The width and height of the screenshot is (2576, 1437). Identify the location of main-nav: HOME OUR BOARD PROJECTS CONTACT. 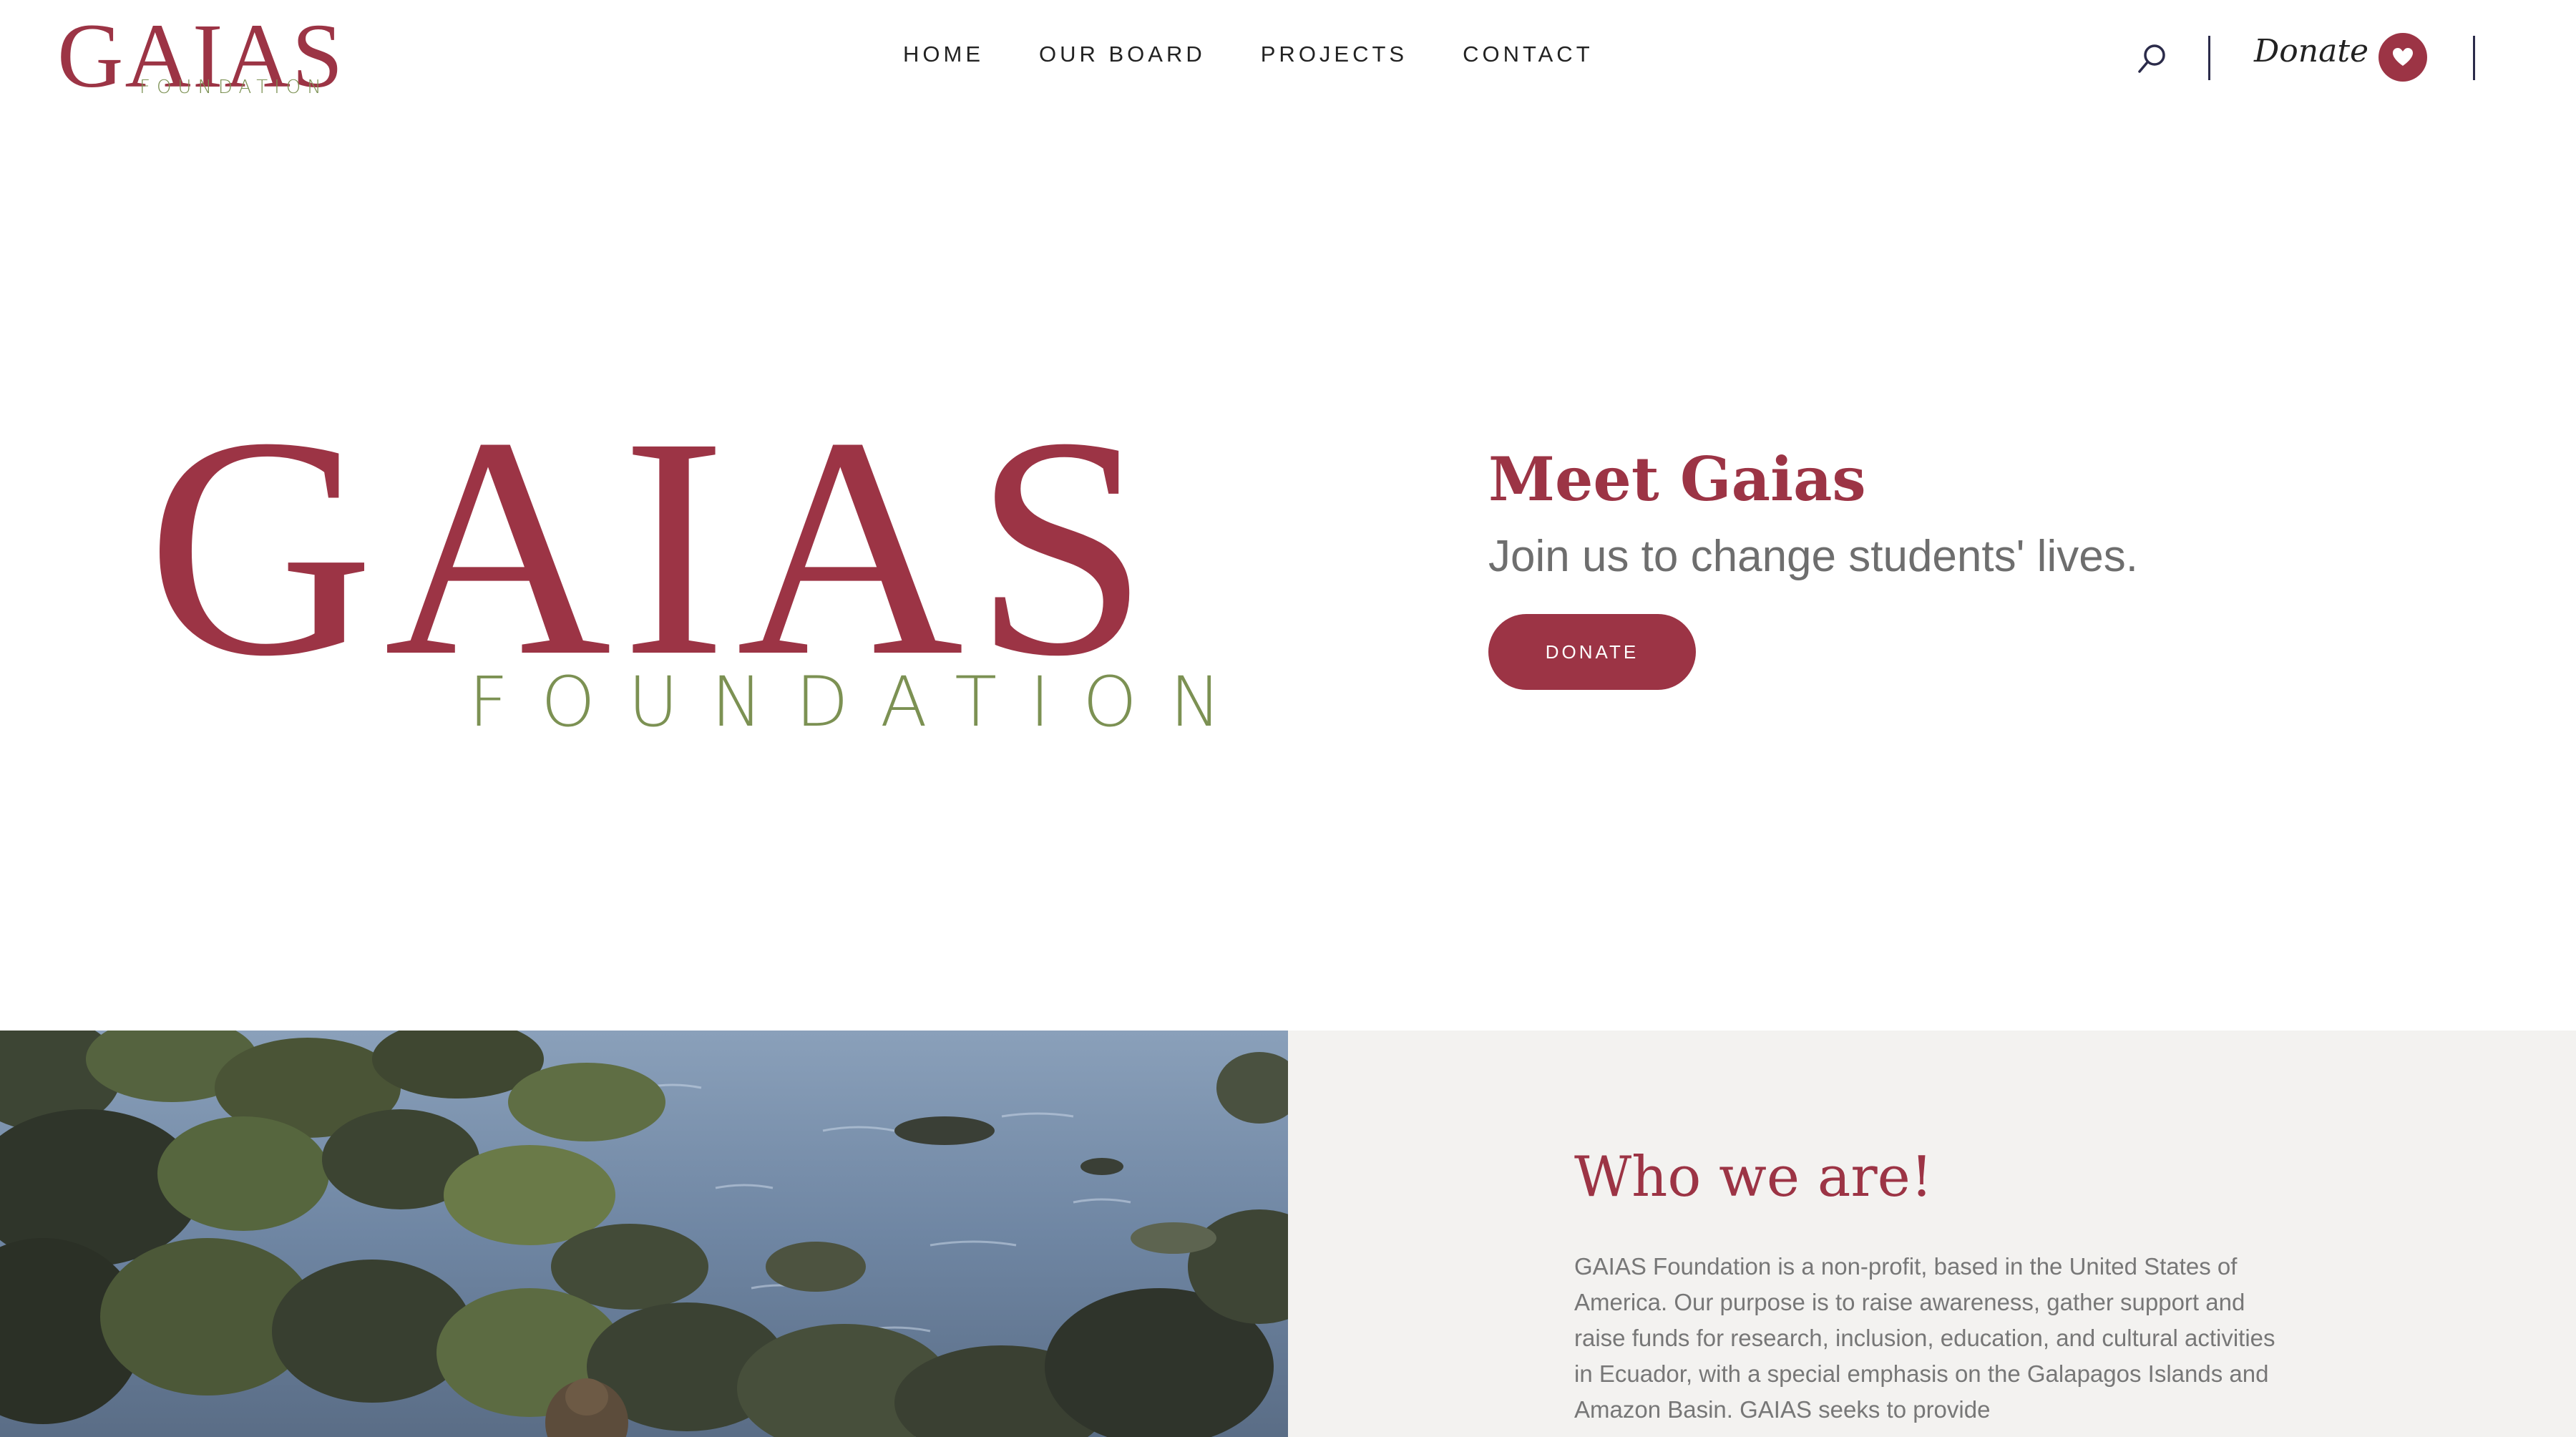
(1248, 54).